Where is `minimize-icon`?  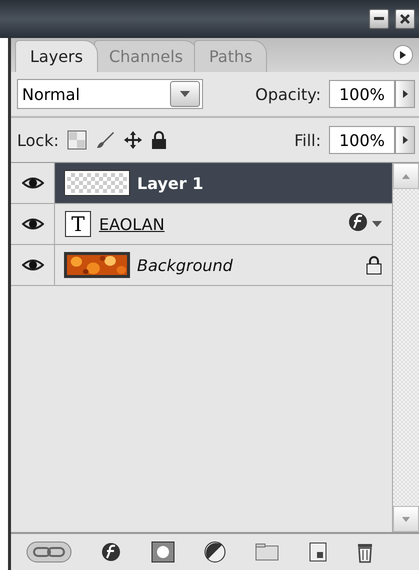 minimize-icon is located at coordinates (379, 19).